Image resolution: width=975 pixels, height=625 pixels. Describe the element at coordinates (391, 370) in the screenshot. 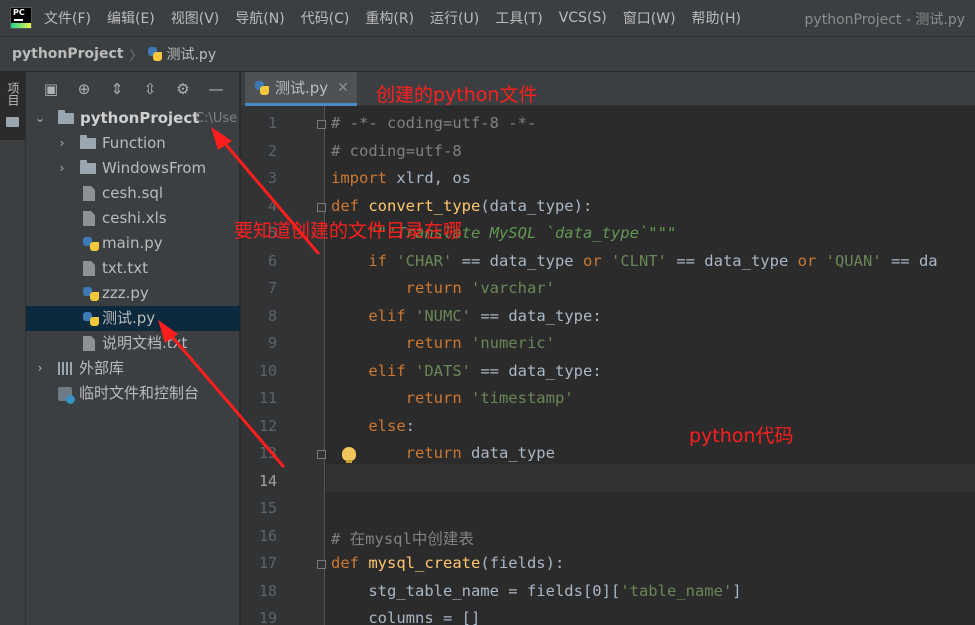

I see `code-token: elif` at that location.